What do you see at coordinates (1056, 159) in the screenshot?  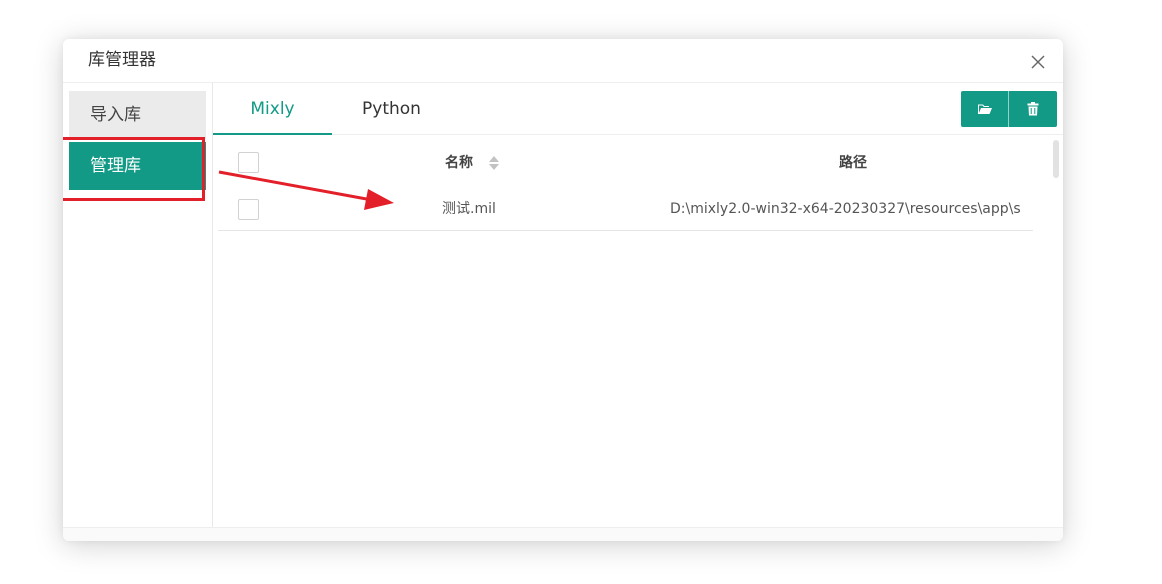 I see `scrollbar-thumb` at bounding box center [1056, 159].